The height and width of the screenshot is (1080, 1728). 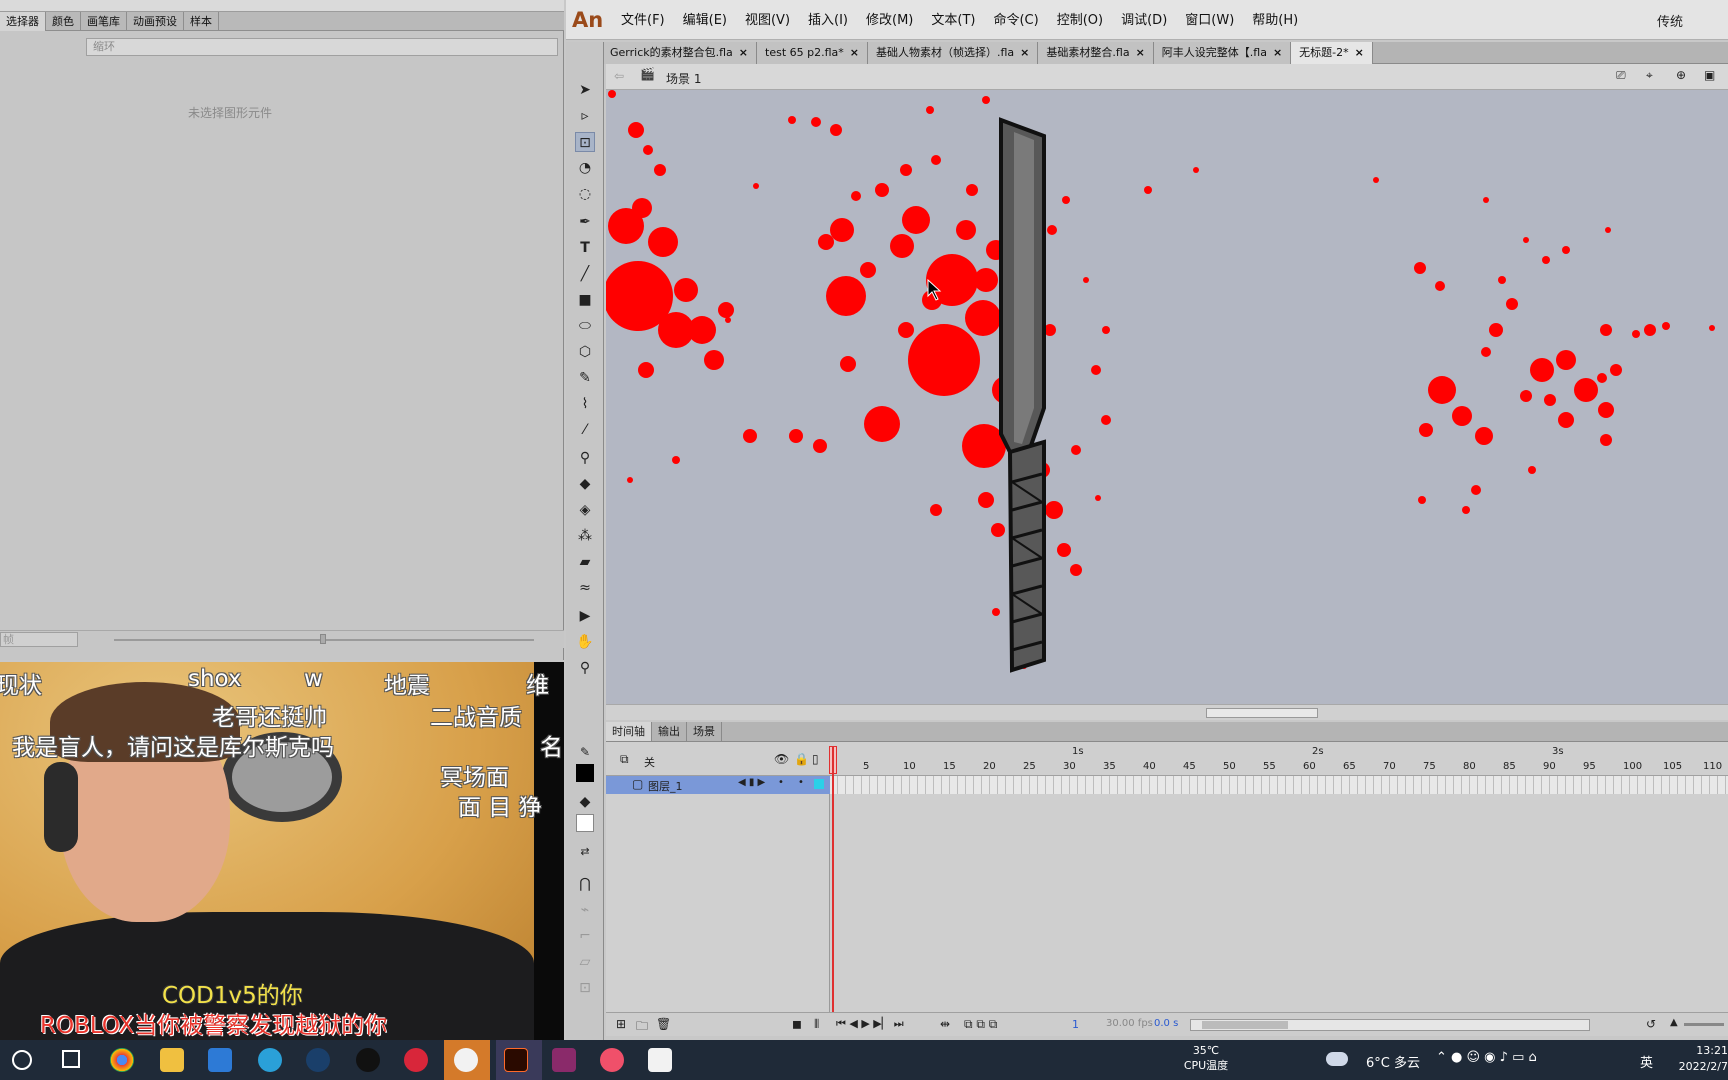 What do you see at coordinates (828, 21) in the screenshot?
I see `menu-insert: 插入(I)` at bounding box center [828, 21].